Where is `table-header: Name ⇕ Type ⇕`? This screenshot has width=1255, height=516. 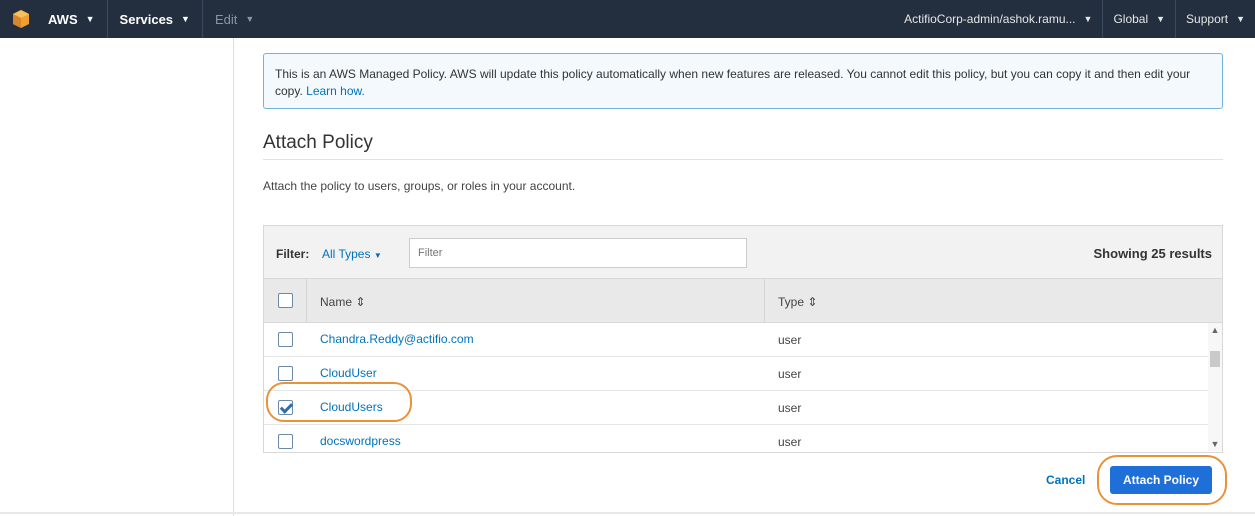
table-header: Name ⇕ Type ⇕ is located at coordinates (743, 300).